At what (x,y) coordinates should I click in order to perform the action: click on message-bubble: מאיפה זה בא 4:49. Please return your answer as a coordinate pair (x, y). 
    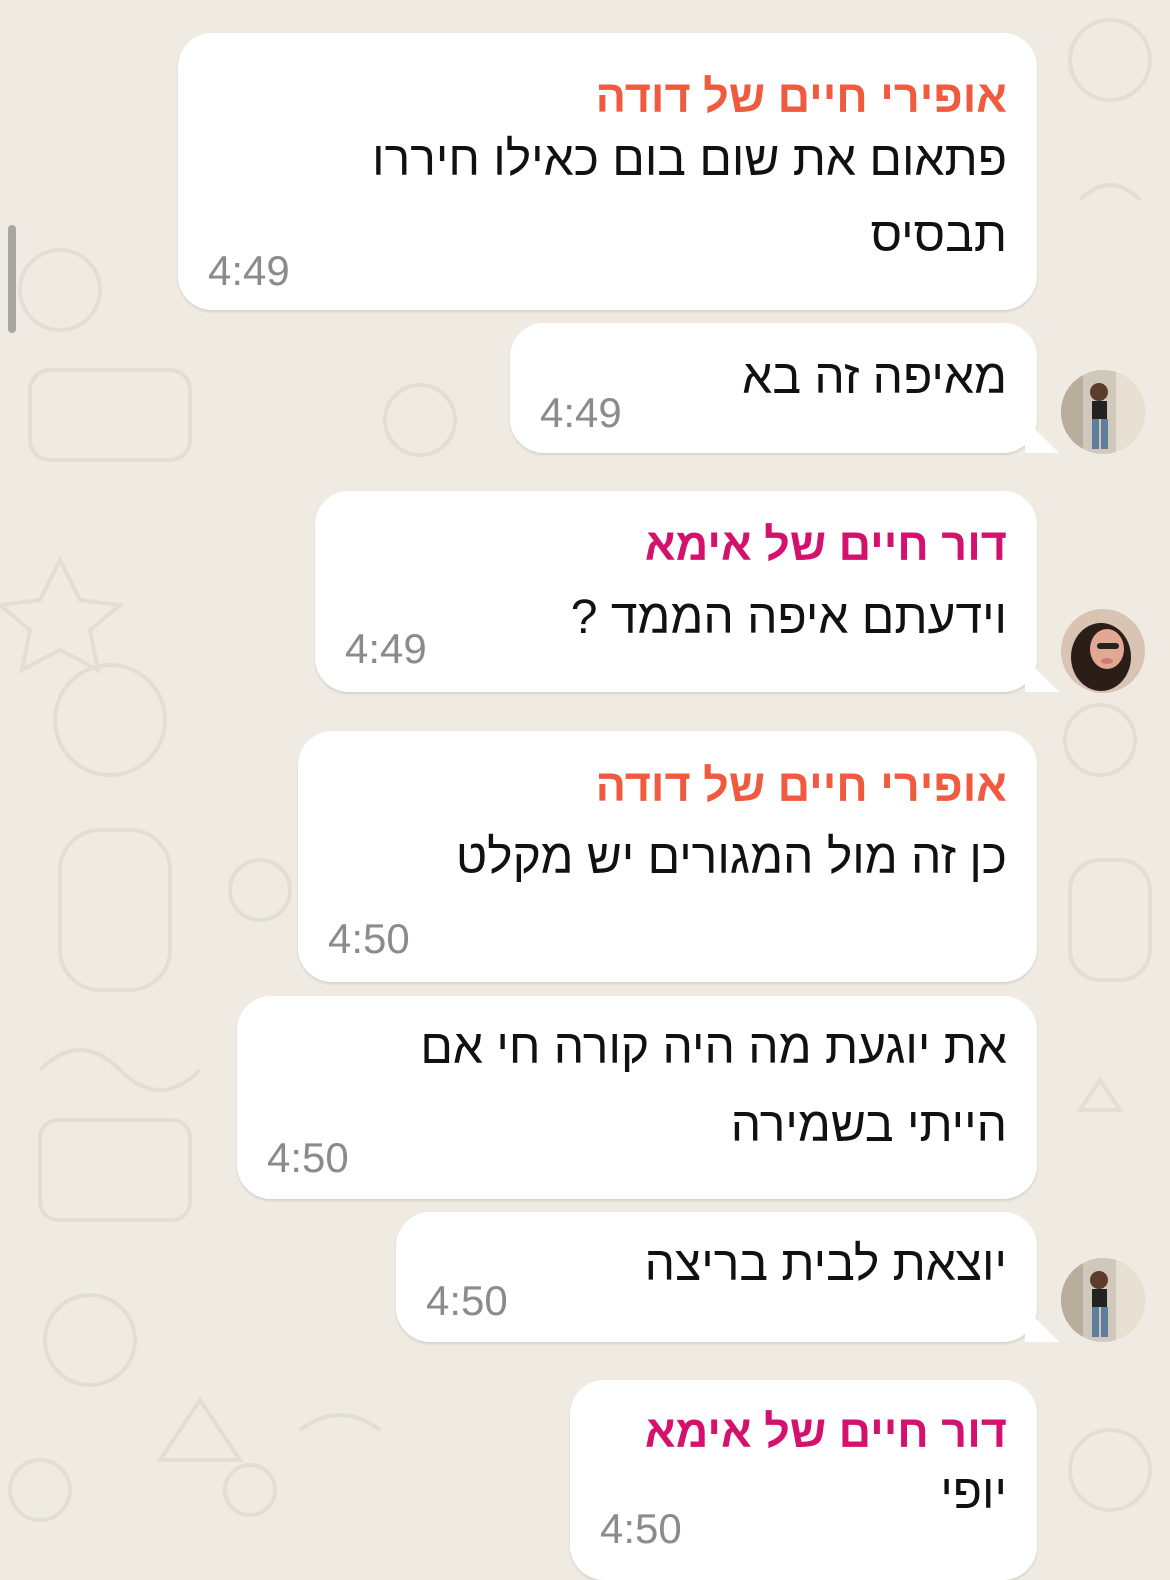
    Looking at the image, I should click on (784, 388).